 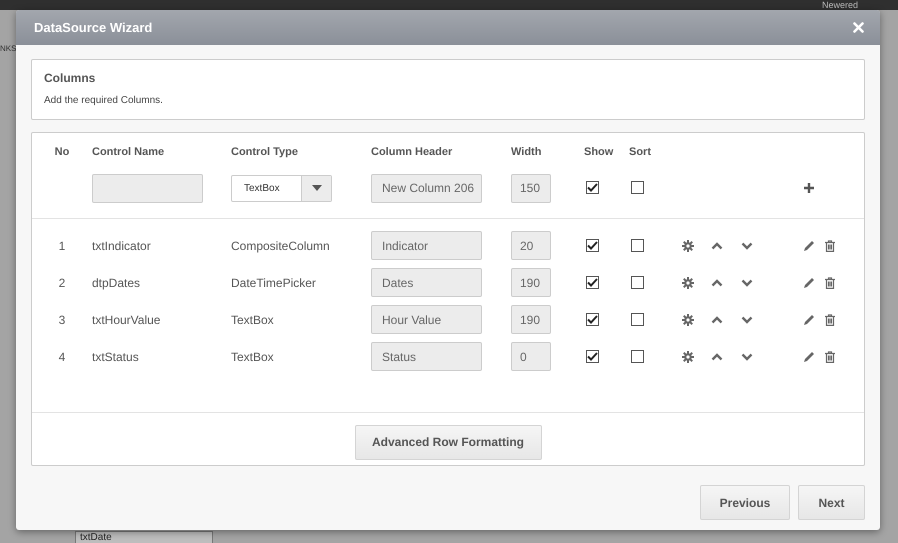 I want to click on column-header: Control Name, so click(x=129, y=152).